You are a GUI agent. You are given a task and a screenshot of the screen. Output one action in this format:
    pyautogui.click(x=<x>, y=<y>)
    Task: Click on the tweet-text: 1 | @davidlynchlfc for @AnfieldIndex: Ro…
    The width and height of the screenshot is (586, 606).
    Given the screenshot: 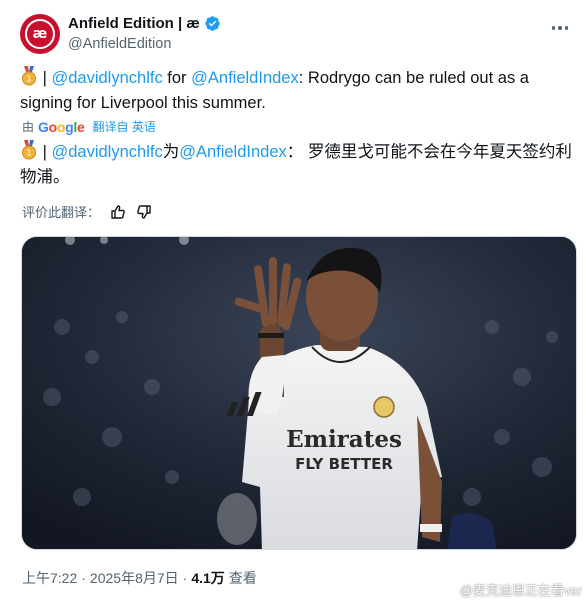 What is the action you would take?
    pyautogui.click(x=290, y=91)
    